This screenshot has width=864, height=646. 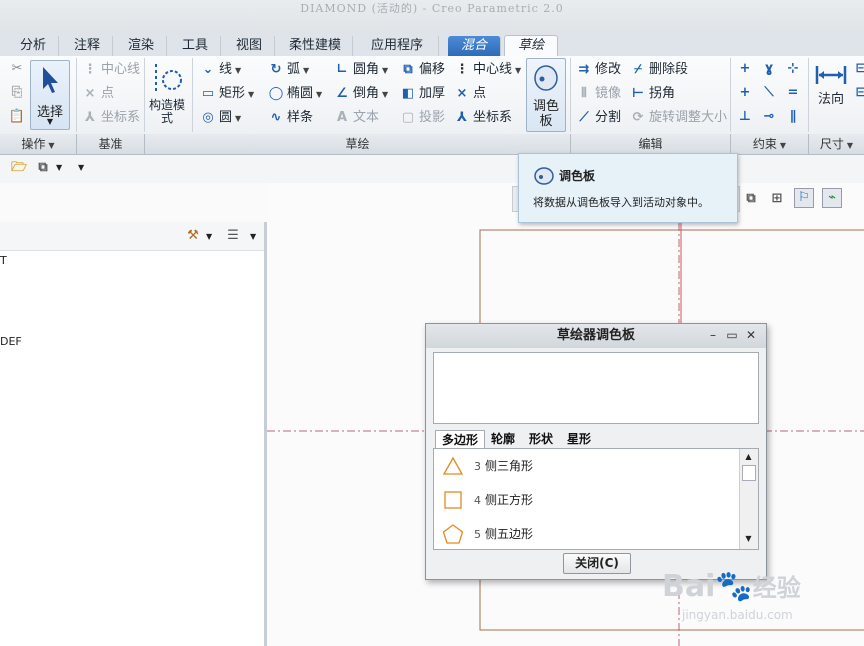 What do you see at coordinates (793, 117) in the screenshot?
I see `parallel-constraint-icon: ∥` at bounding box center [793, 117].